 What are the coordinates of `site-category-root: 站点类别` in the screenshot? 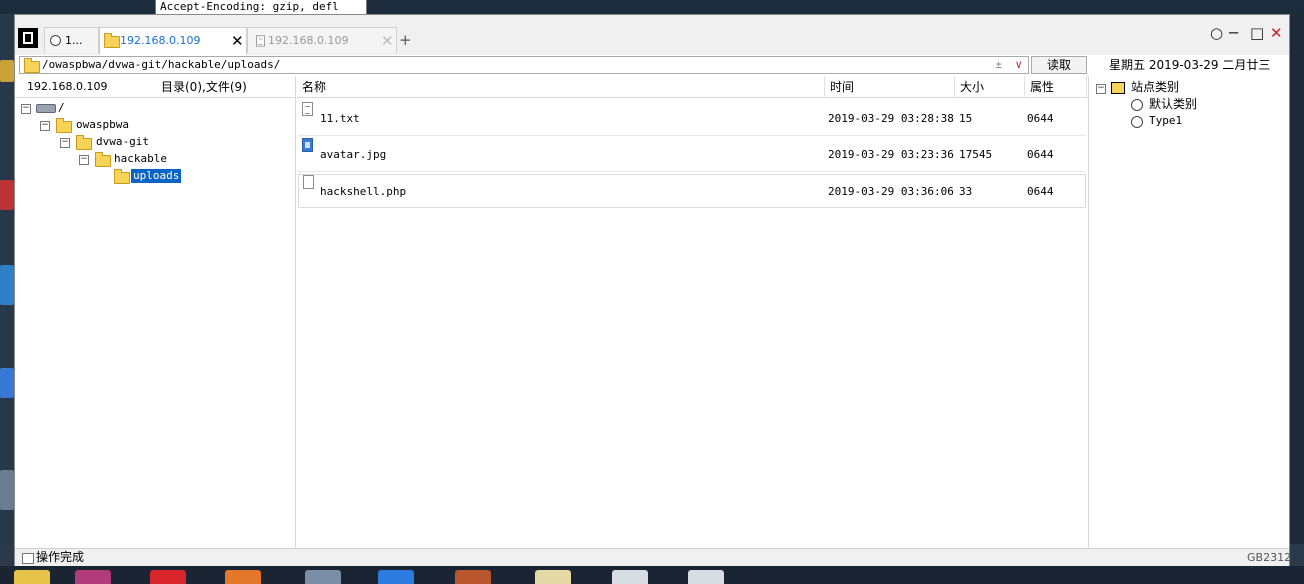 It's located at (1155, 87).